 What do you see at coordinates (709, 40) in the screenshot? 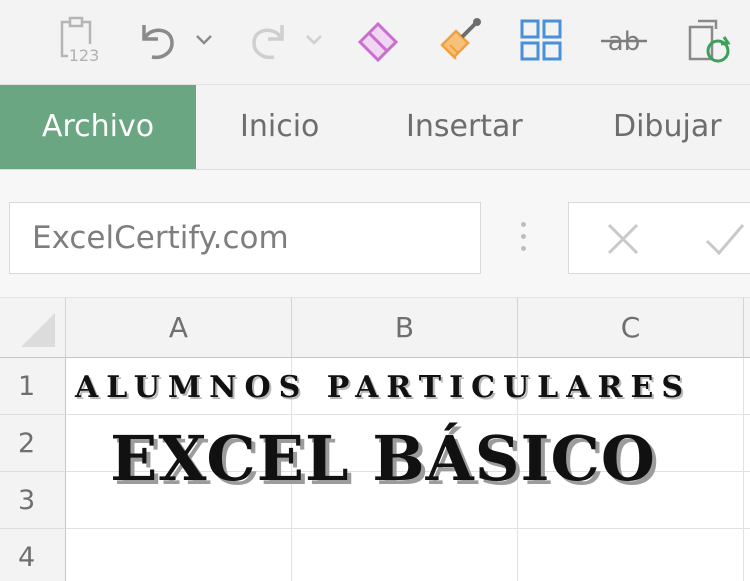
I see `copy-refresh-icon` at bounding box center [709, 40].